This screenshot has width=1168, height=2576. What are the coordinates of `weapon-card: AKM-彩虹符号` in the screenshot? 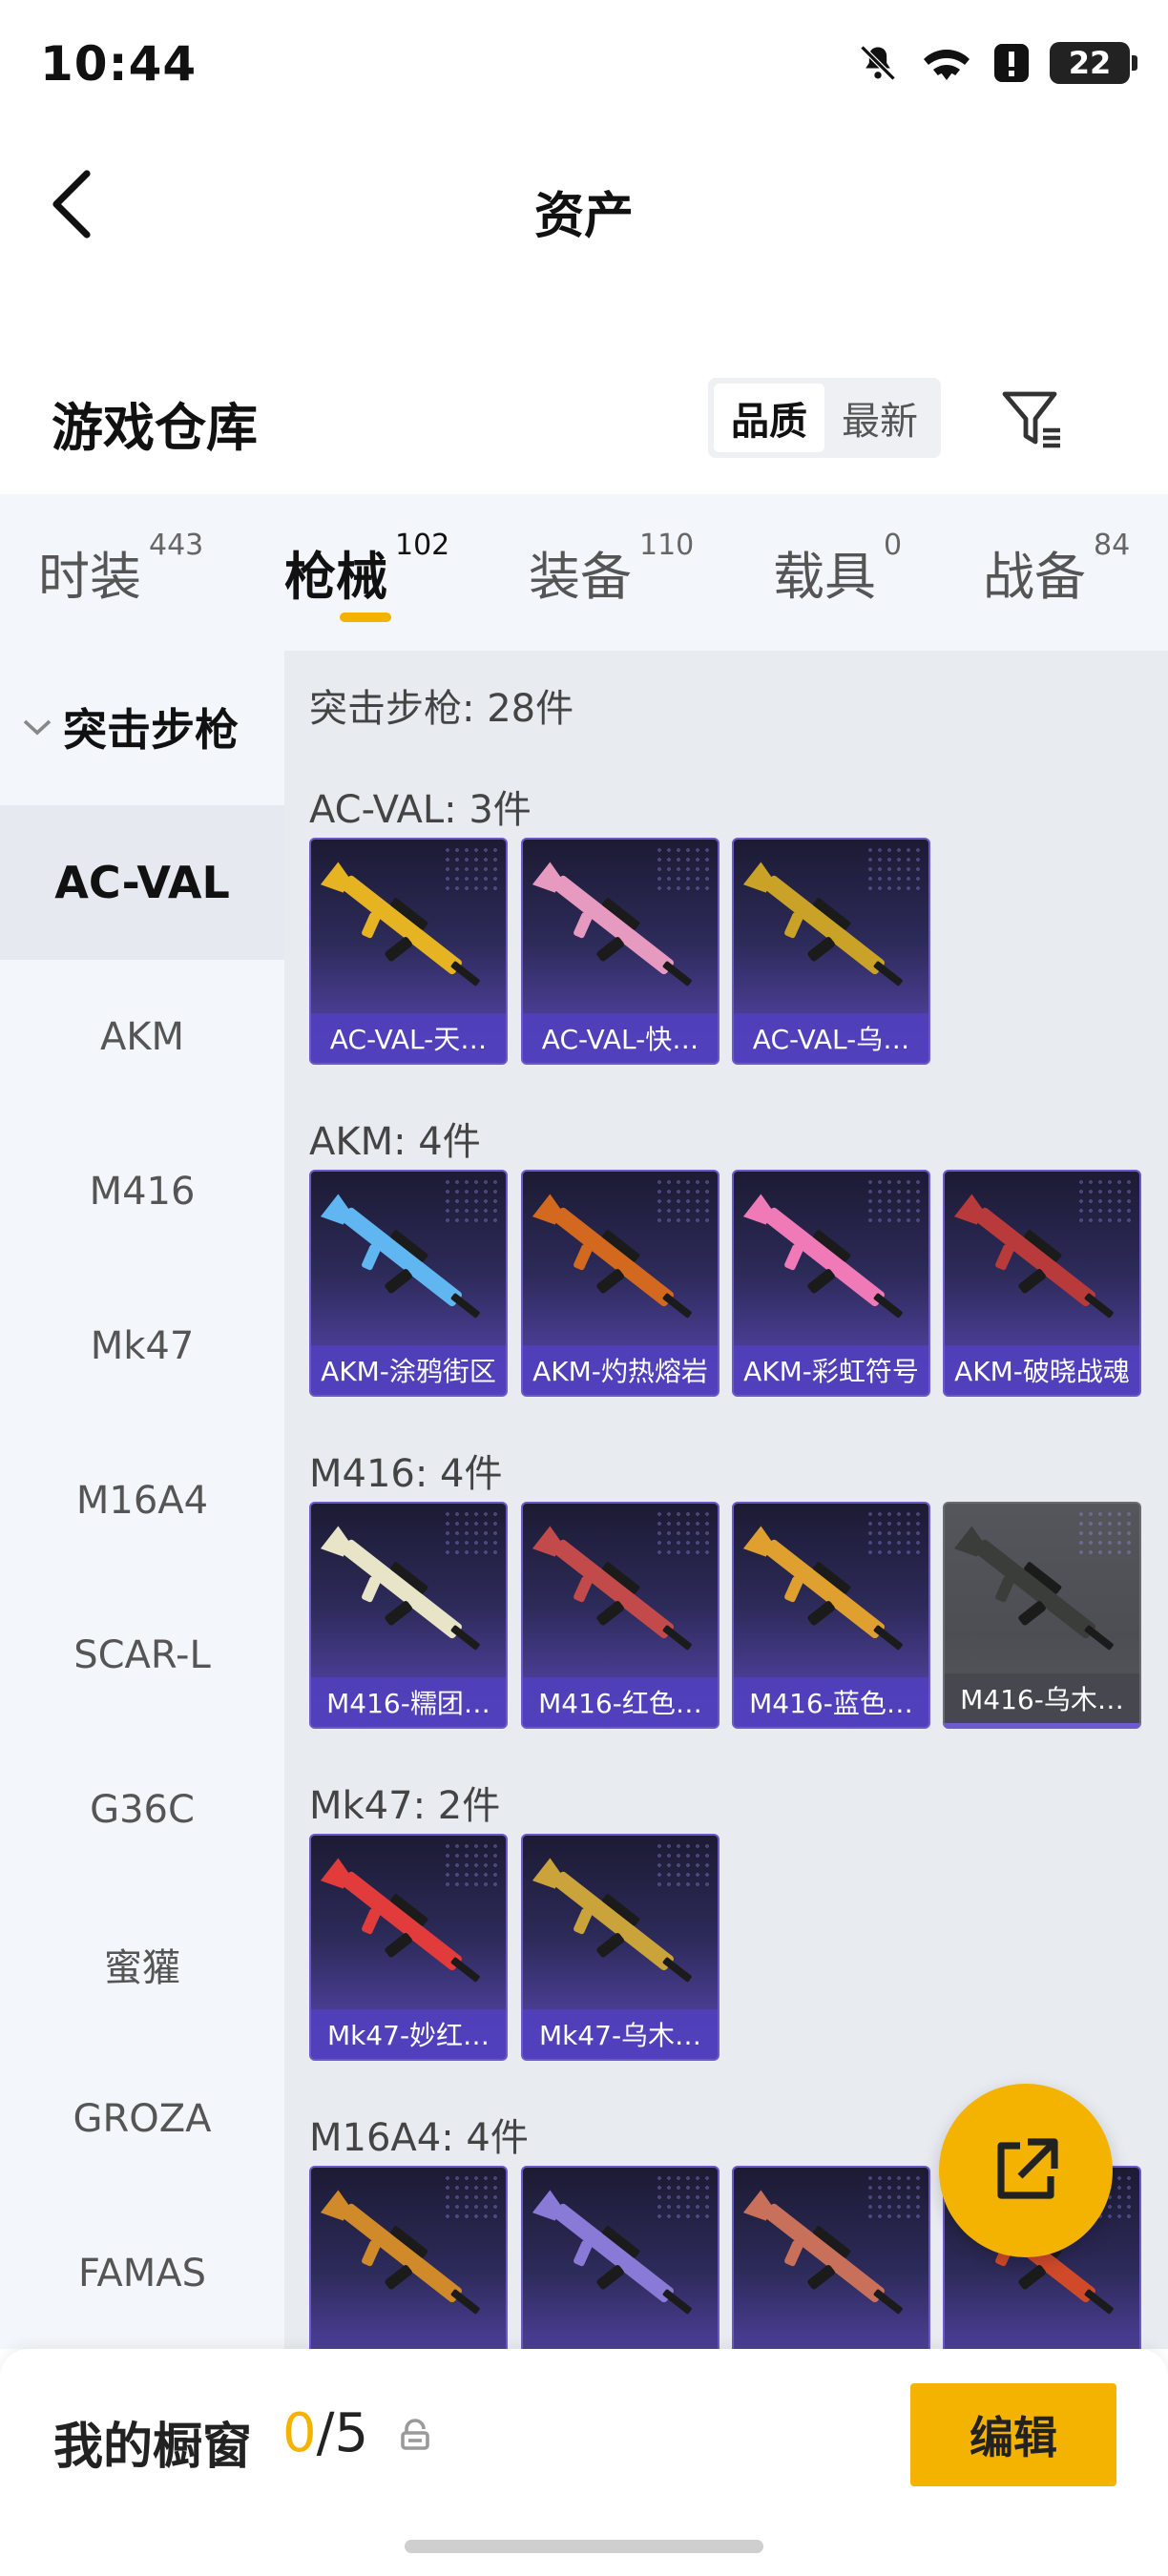 It's located at (831, 1283).